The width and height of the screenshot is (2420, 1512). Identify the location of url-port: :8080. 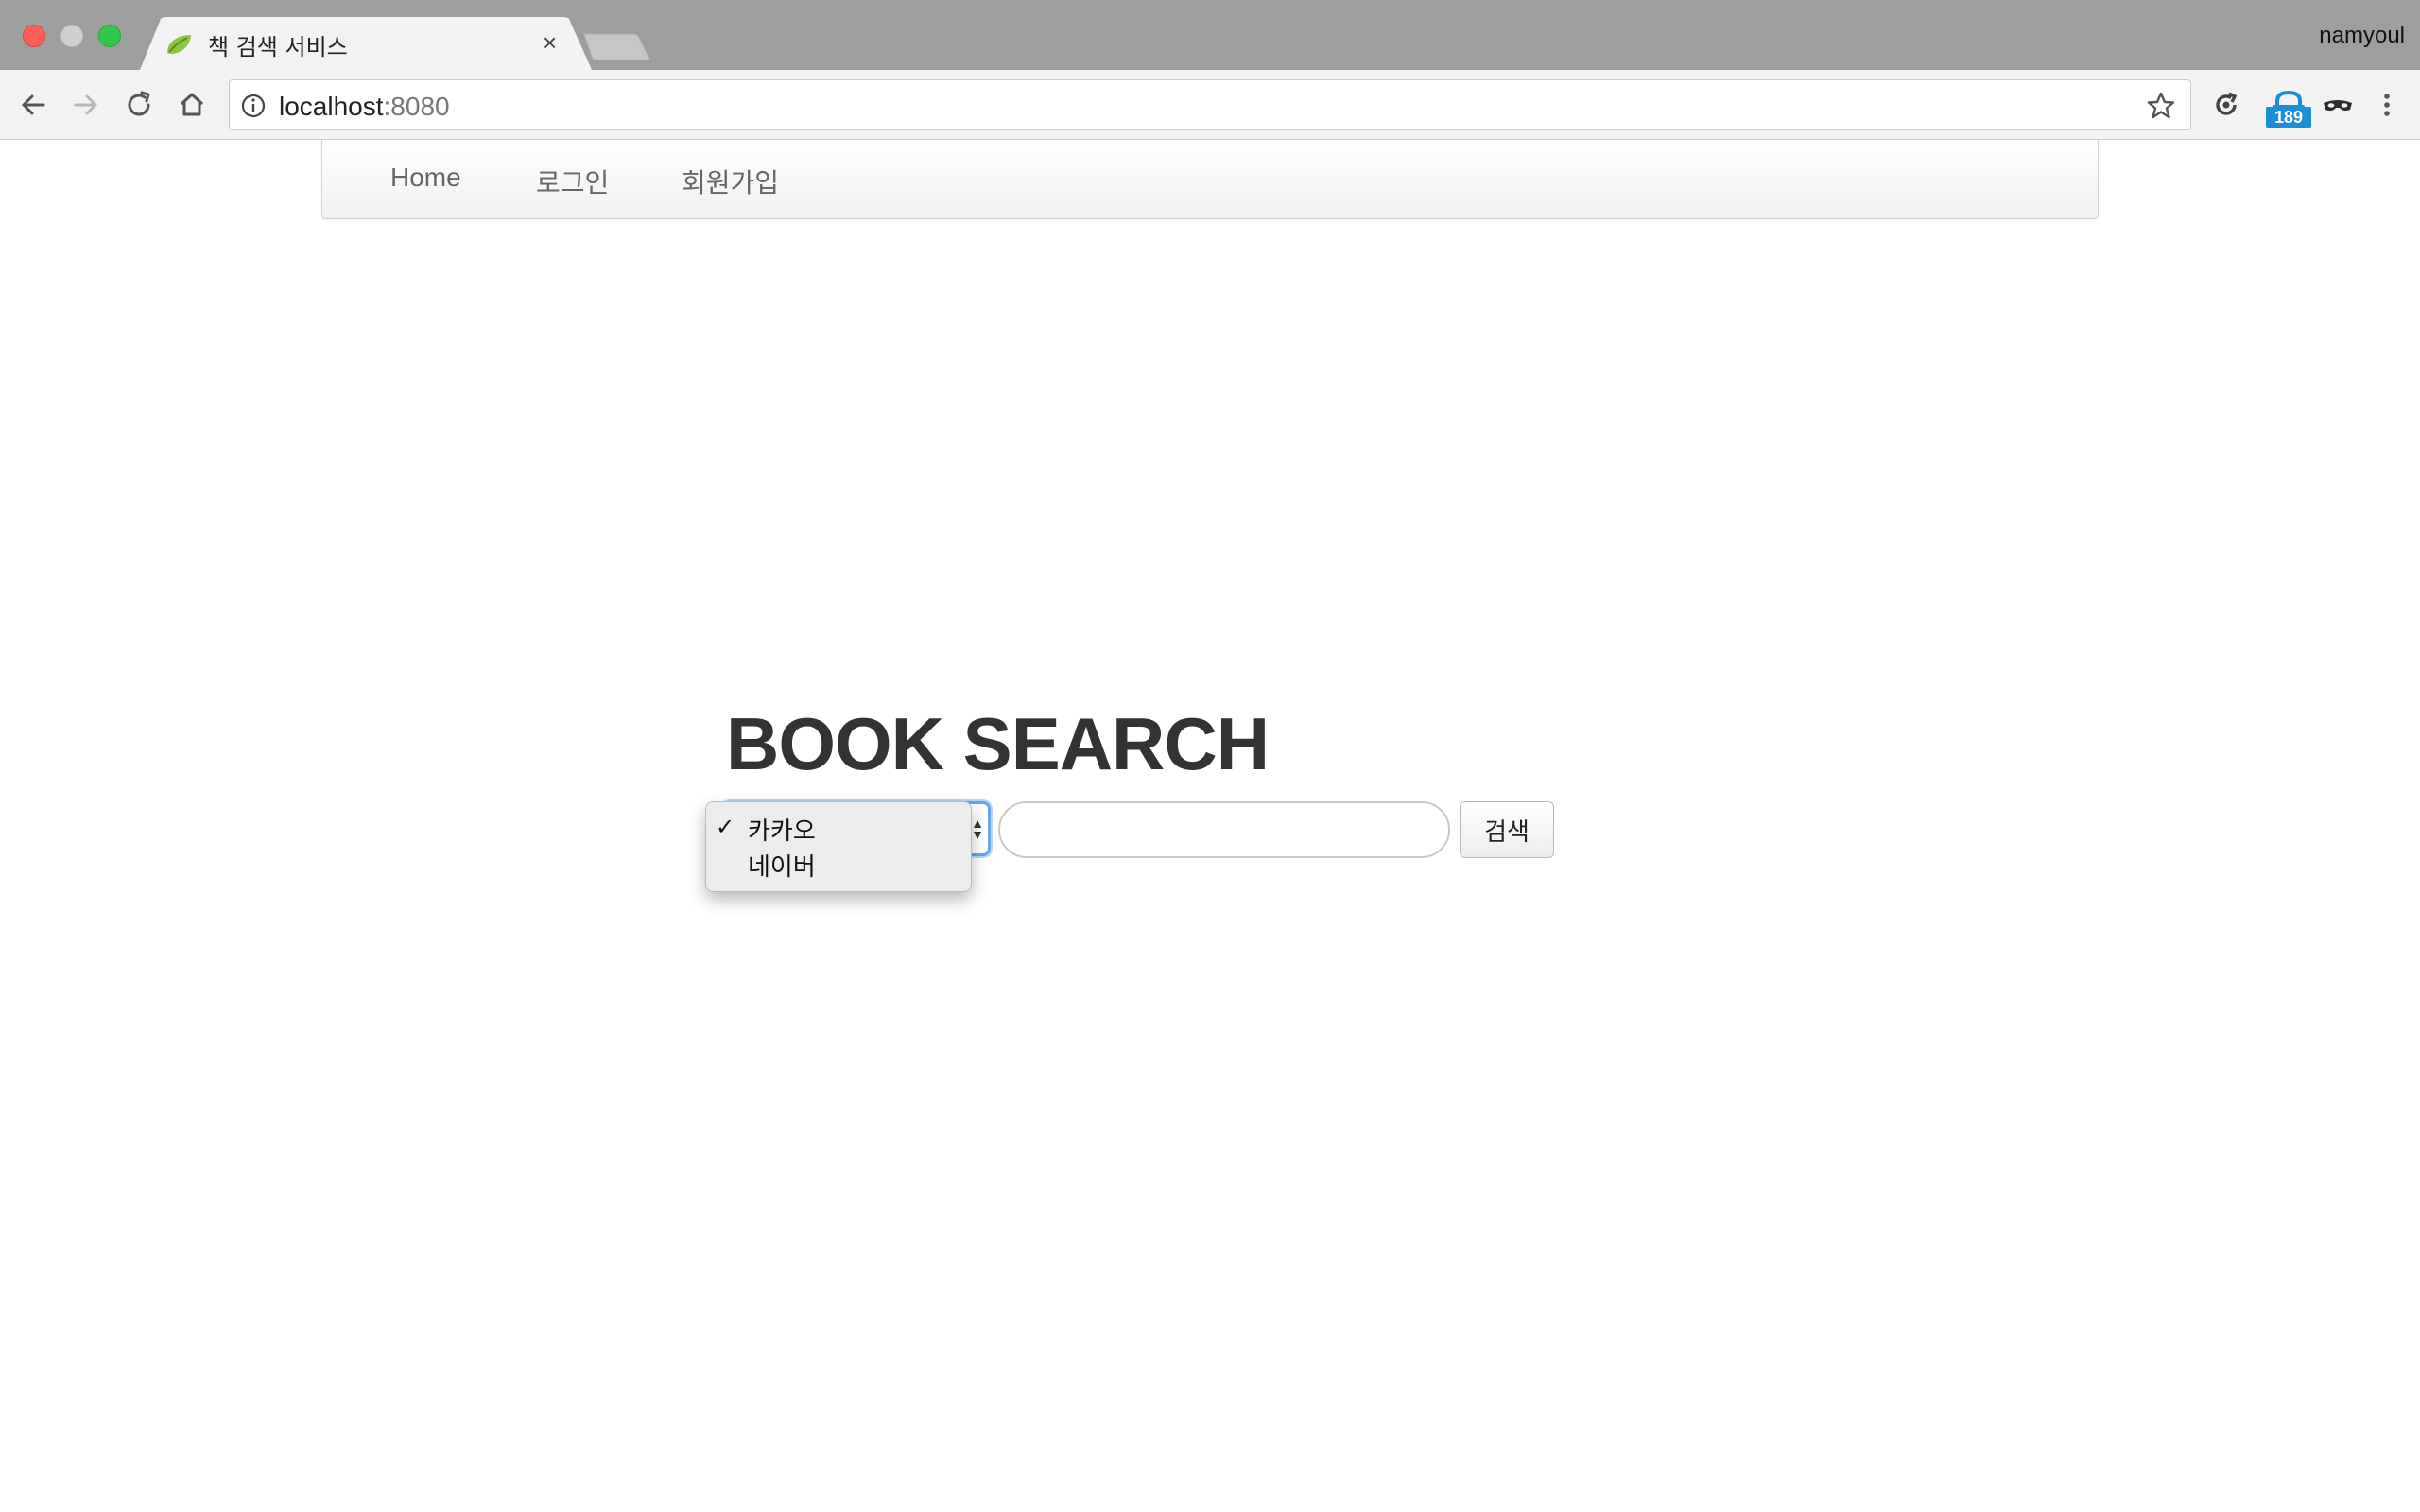
(416, 106).